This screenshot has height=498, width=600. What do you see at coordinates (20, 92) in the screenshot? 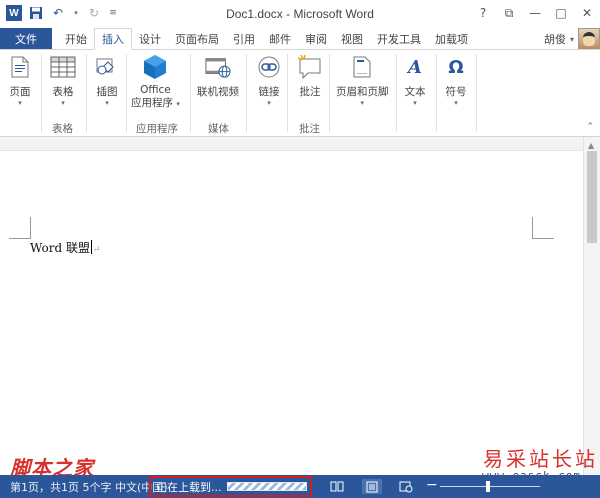
I see `pages-label: 页面` at bounding box center [20, 92].